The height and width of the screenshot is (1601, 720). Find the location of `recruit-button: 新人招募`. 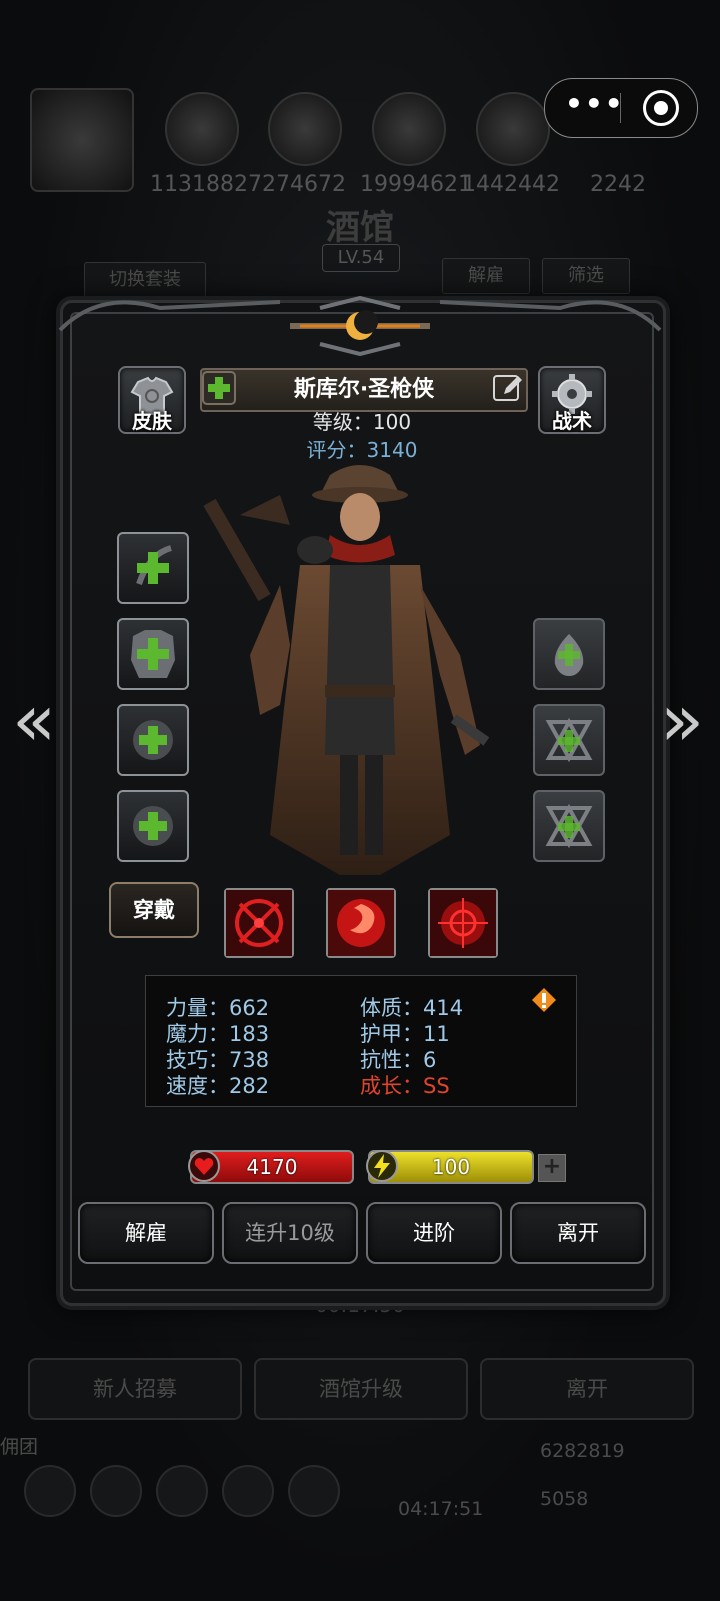

recruit-button: 新人招募 is located at coordinates (135, 1389).